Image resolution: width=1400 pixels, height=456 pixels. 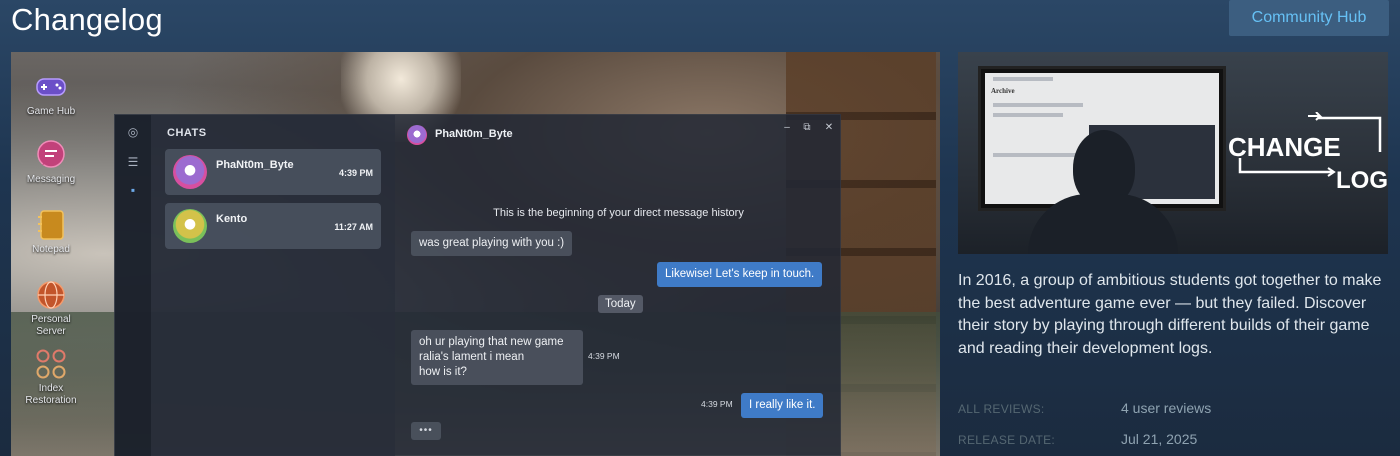 What do you see at coordinates (51, 111) in the screenshot?
I see `app-label: Game Hub` at bounding box center [51, 111].